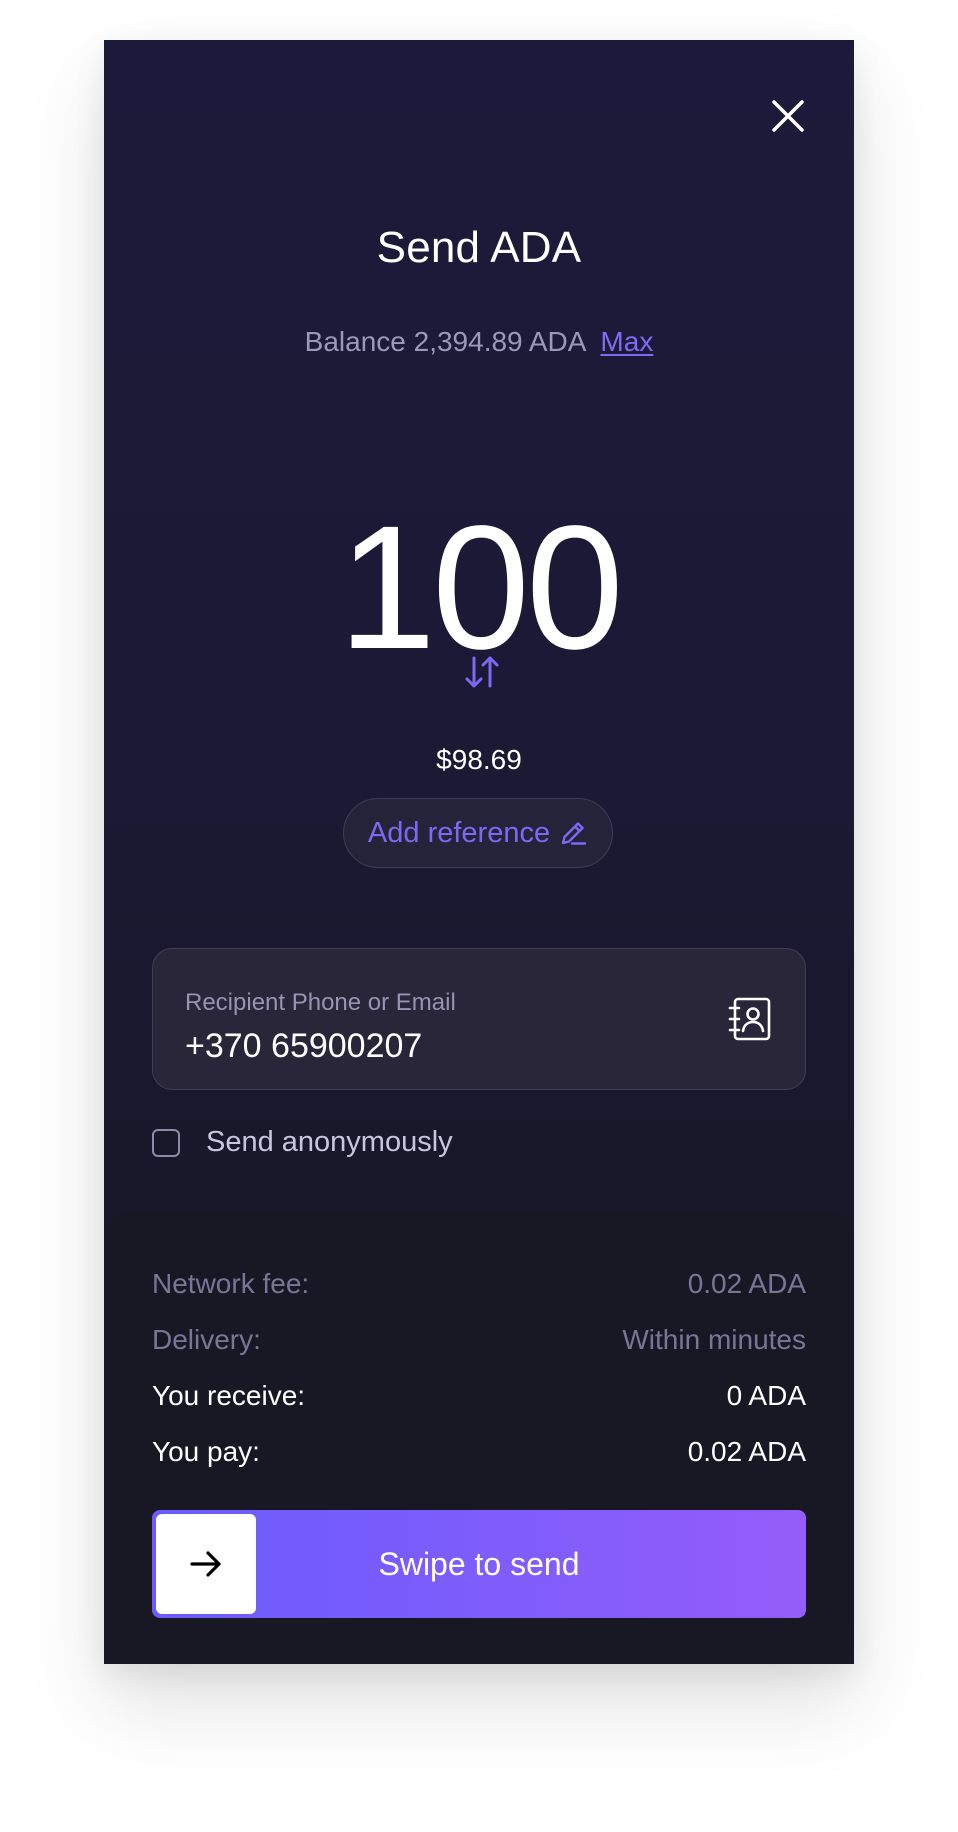 This screenshot has width=958, height=1832. I want to click on add-reference-button: Add reference, so click(478, 833).